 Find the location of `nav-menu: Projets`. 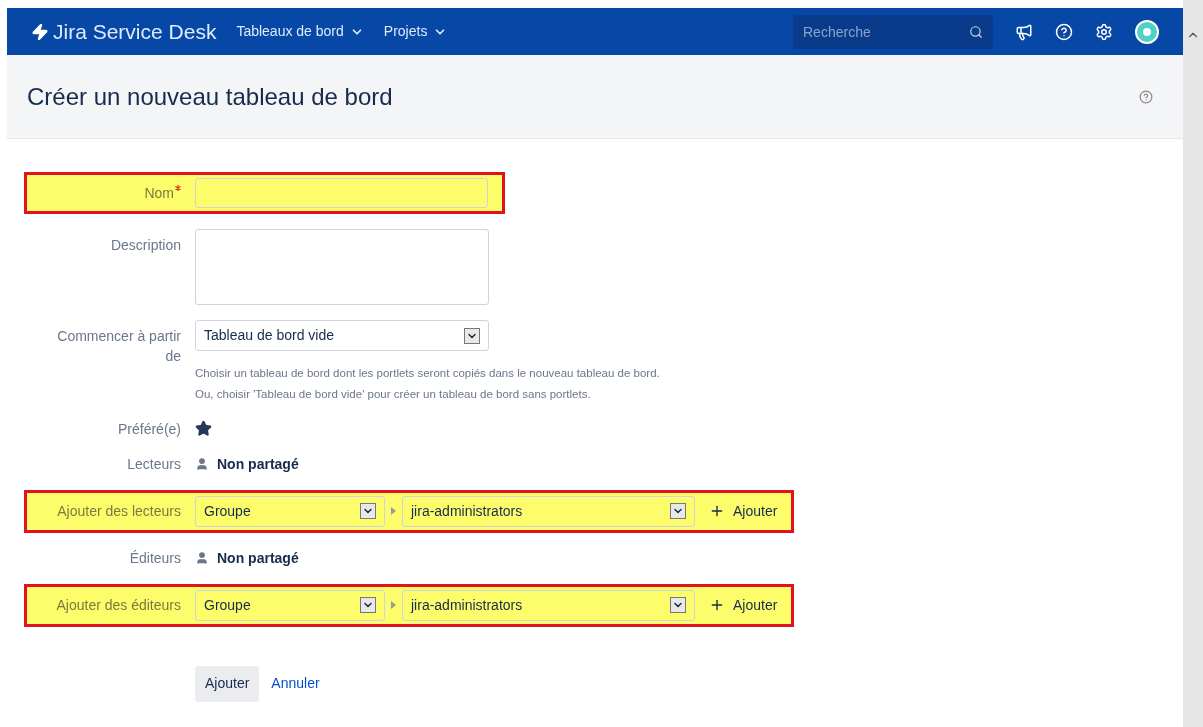

nav-menu: Projets is located at coordinates (415, 31).